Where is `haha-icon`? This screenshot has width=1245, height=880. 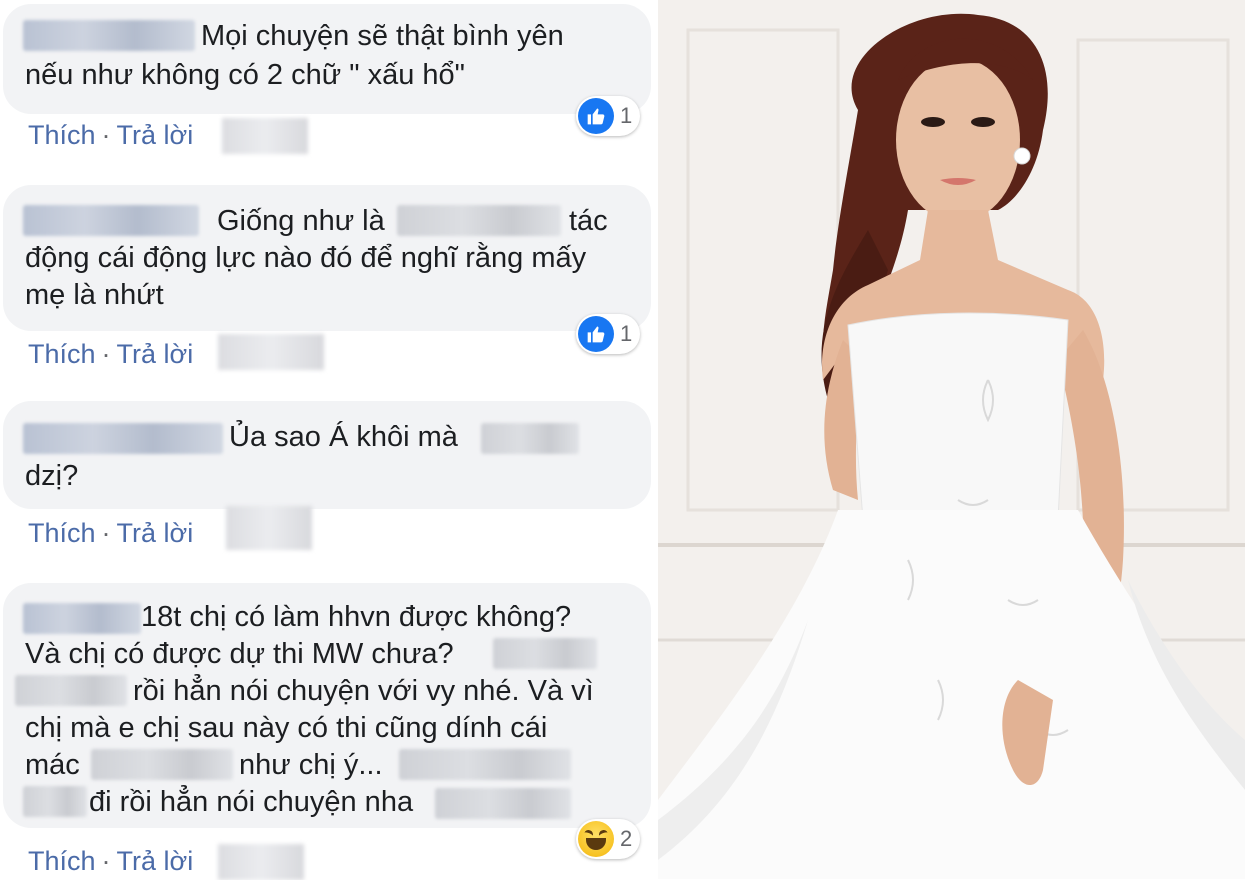
haha-icon is located at coordinates (596, 839).